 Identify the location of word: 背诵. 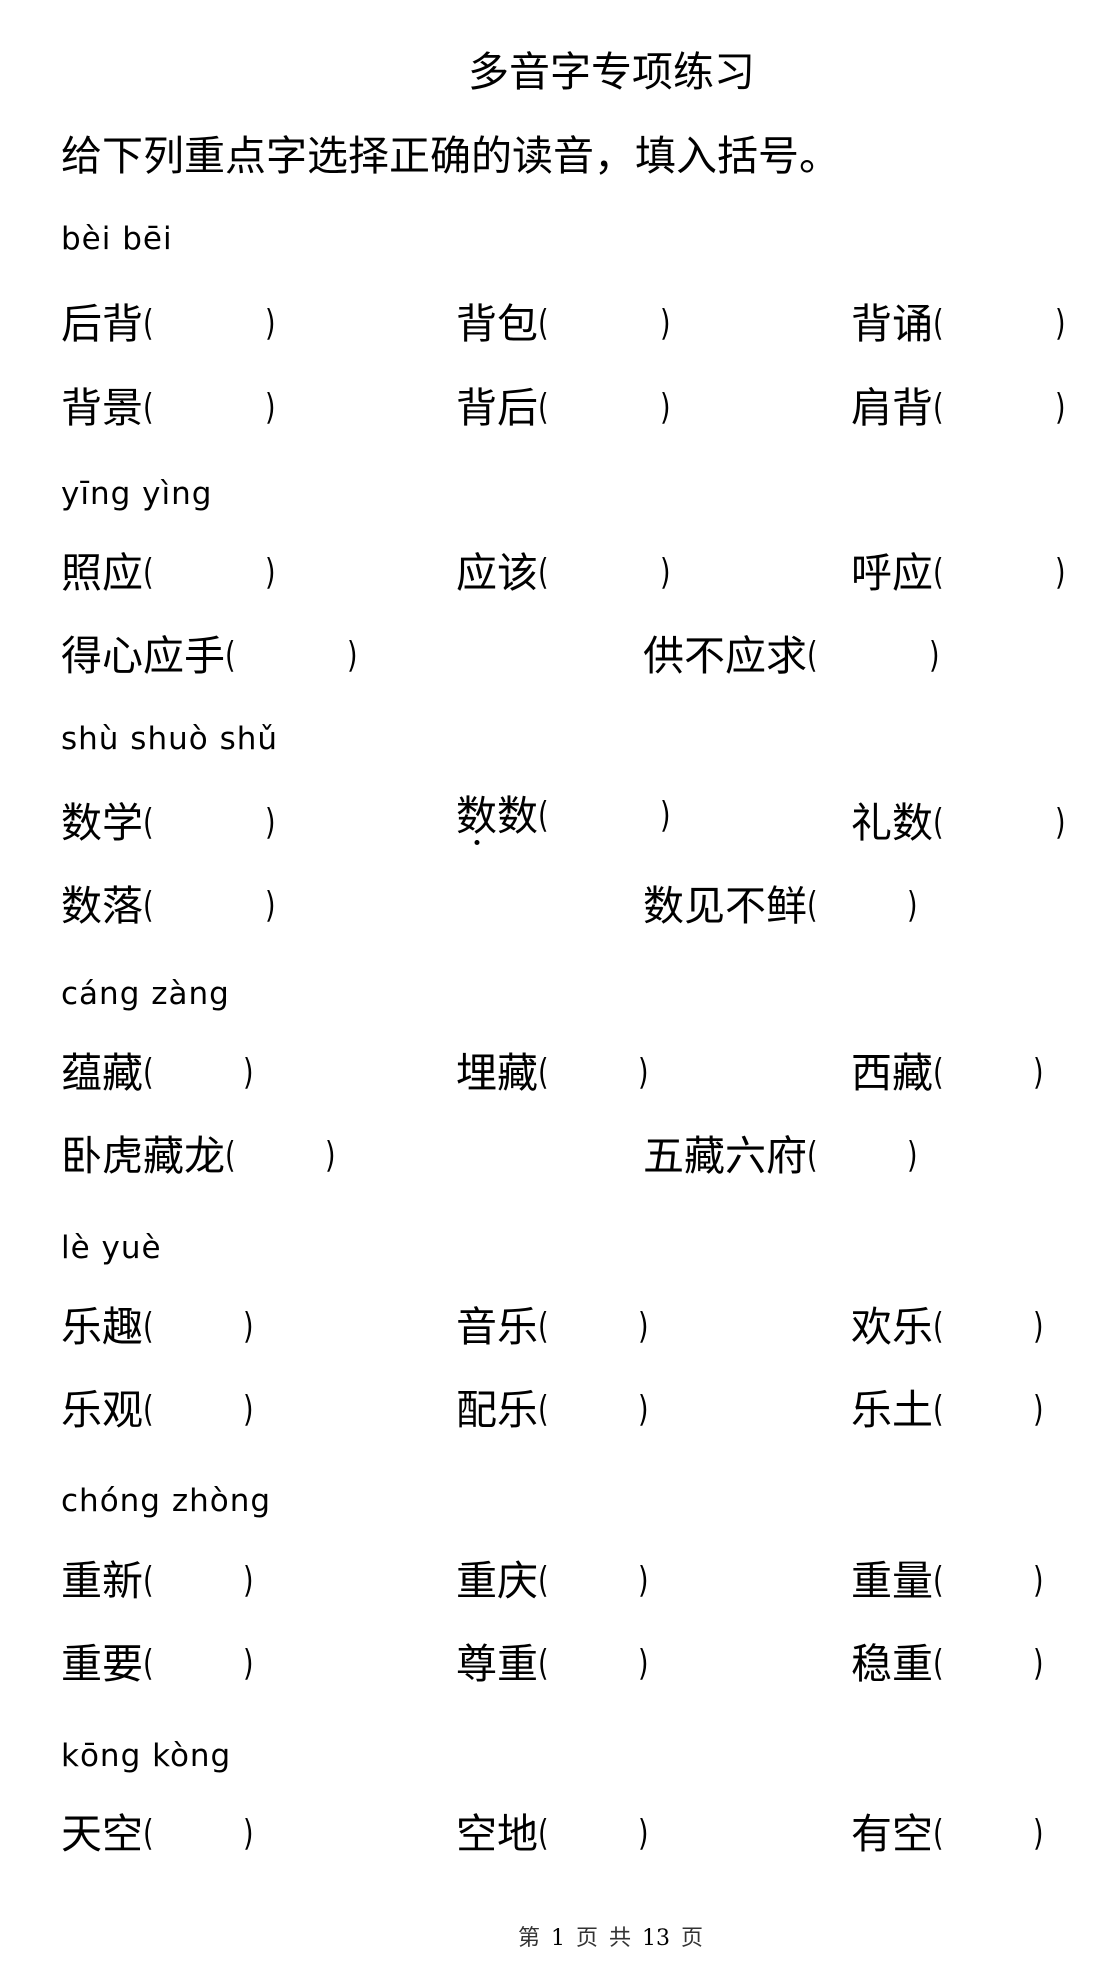
(892, 324).